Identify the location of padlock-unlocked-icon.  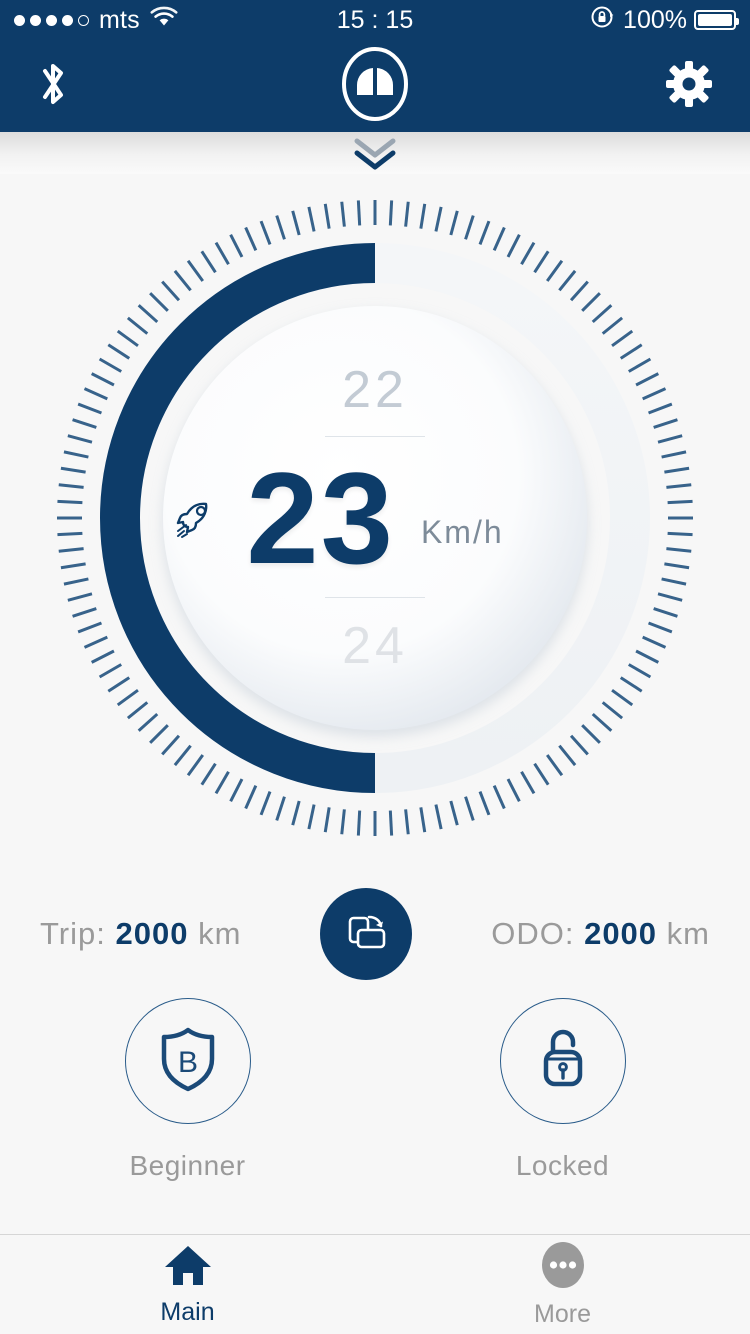
(563, 1061).